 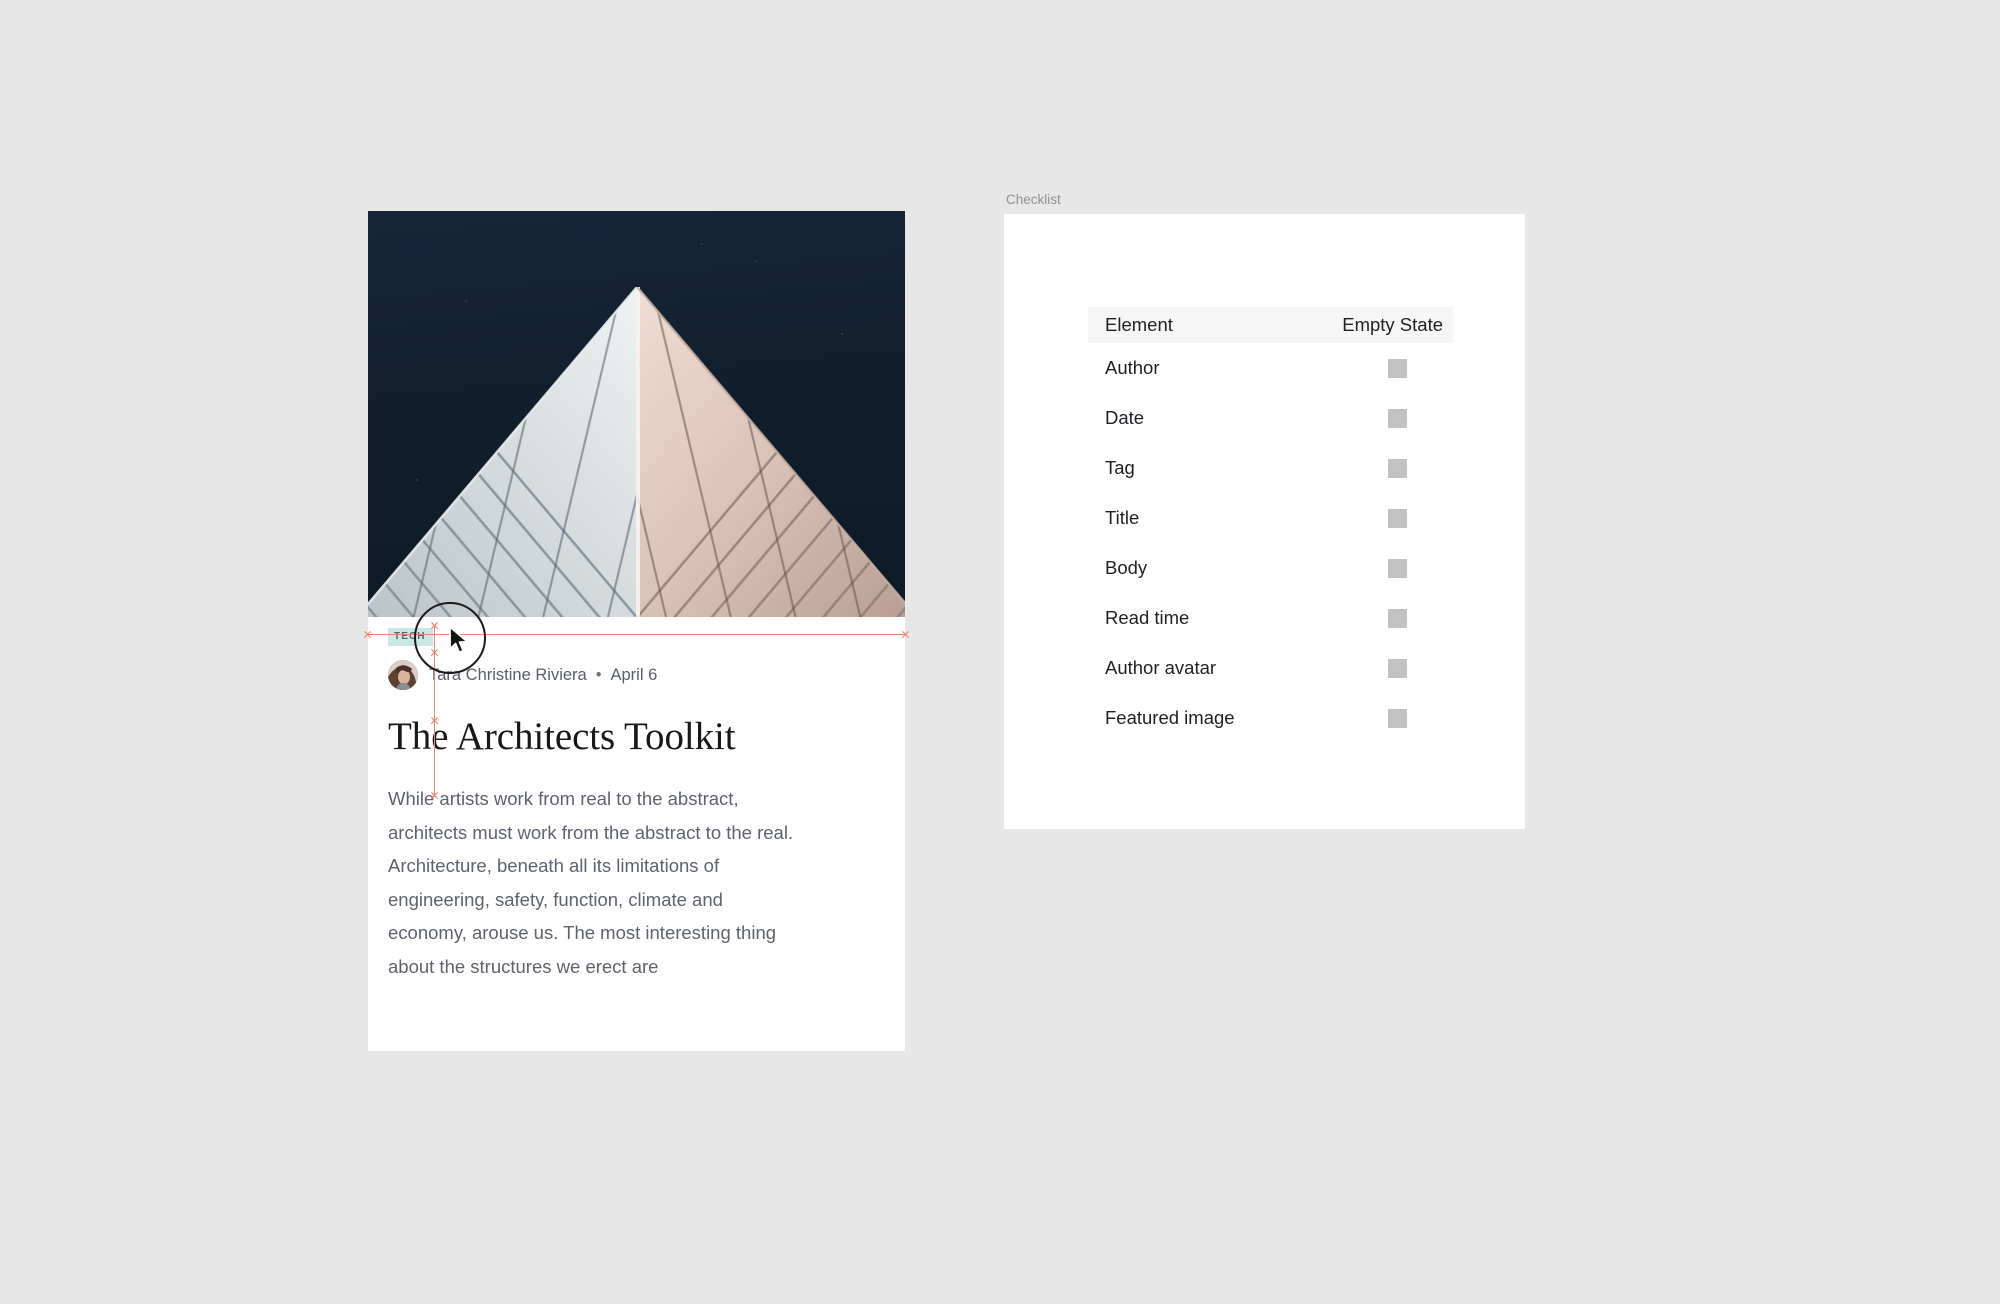 I want to click on column-header-element: Element, so click(x=1139, y=324).